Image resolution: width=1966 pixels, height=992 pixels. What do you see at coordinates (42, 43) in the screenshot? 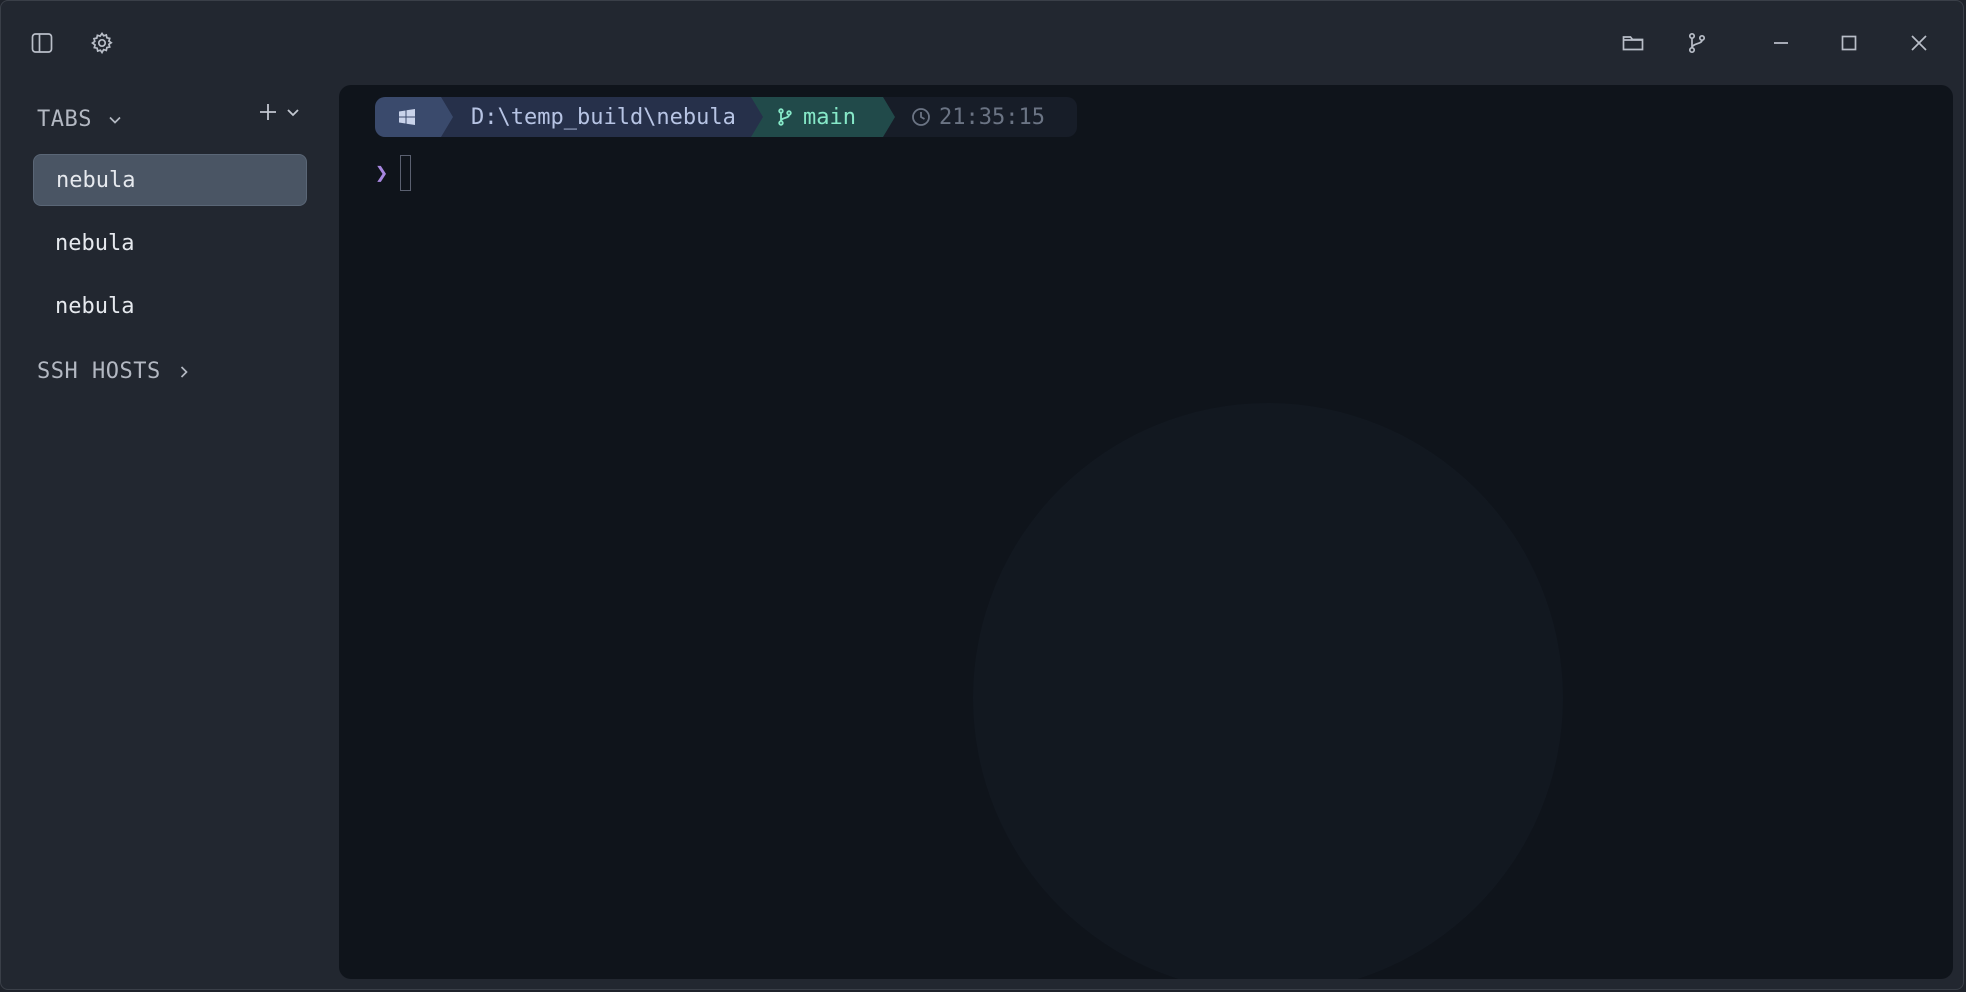
I see `sidebar-toggle-icon` at bounding box center [42, 43].